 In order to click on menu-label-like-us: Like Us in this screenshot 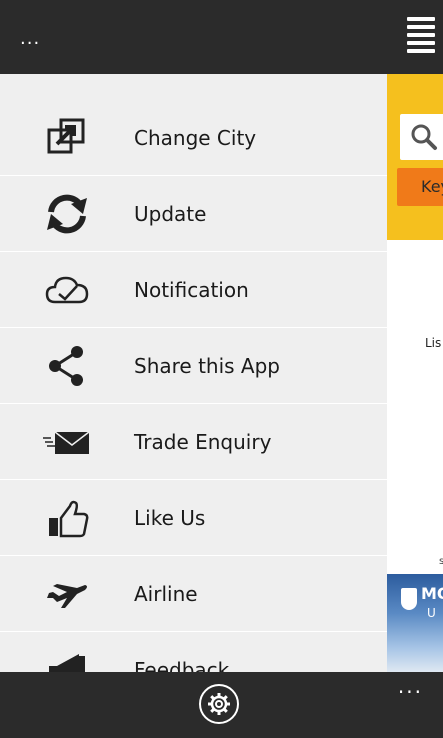, I will do `click(170, 517)`.